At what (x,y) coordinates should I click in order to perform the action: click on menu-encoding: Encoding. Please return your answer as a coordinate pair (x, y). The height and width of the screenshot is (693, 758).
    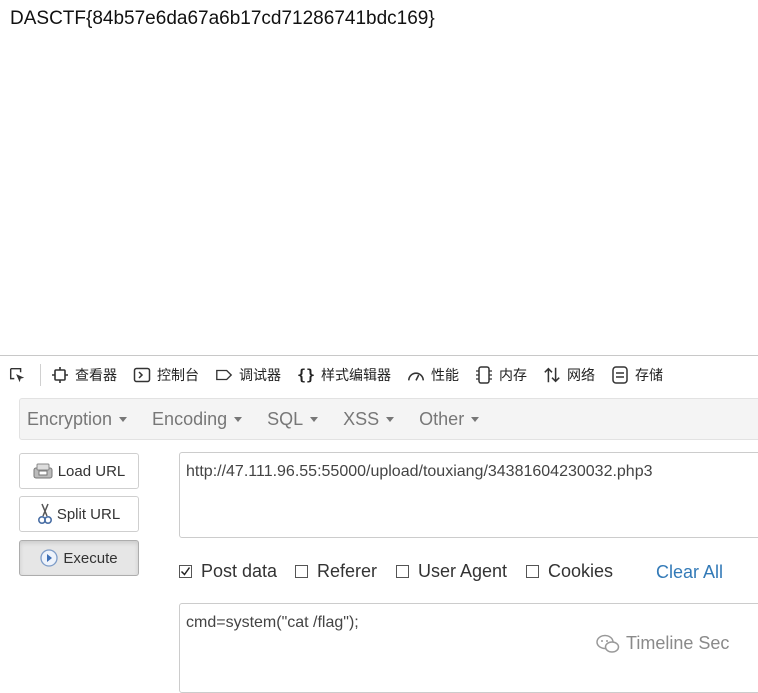
    Looking at the image, I should click on (197, 419).